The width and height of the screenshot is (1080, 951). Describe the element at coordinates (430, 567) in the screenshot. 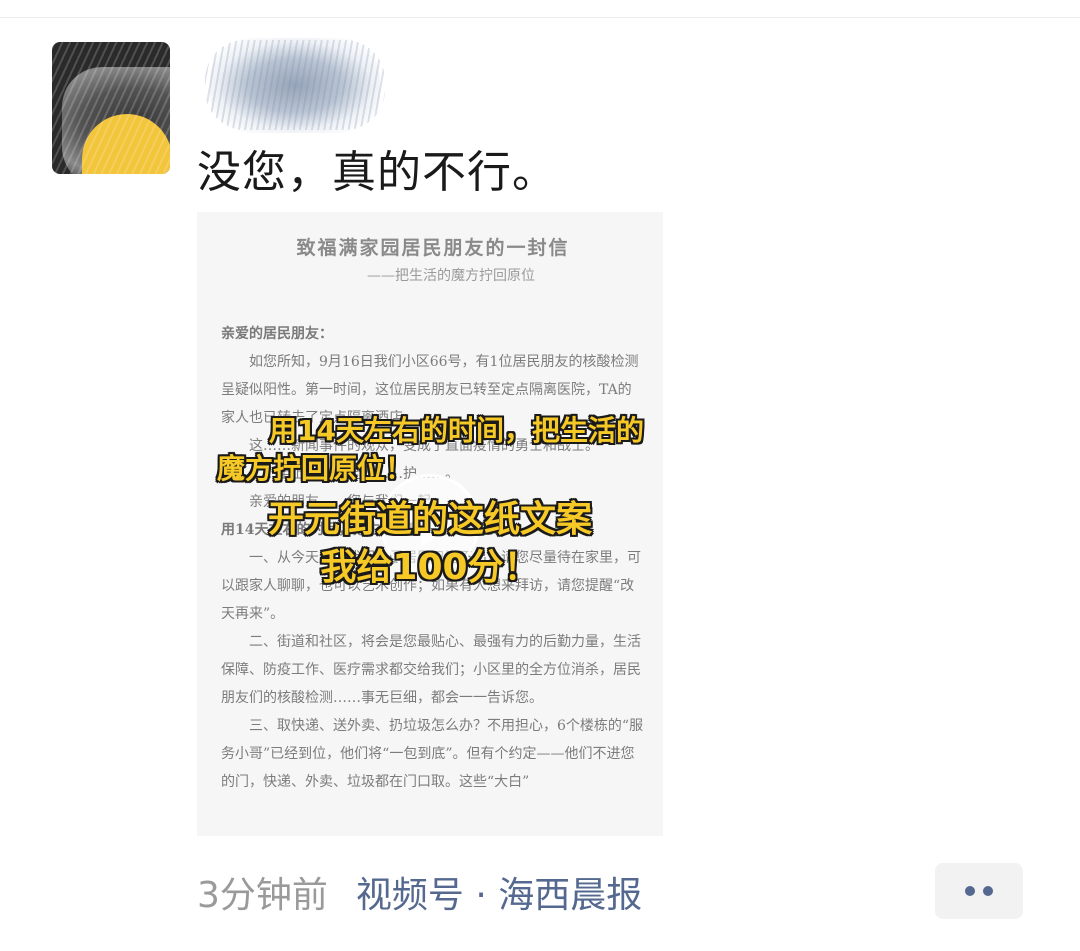

I see `caption-line: 我给100分！` at that location.